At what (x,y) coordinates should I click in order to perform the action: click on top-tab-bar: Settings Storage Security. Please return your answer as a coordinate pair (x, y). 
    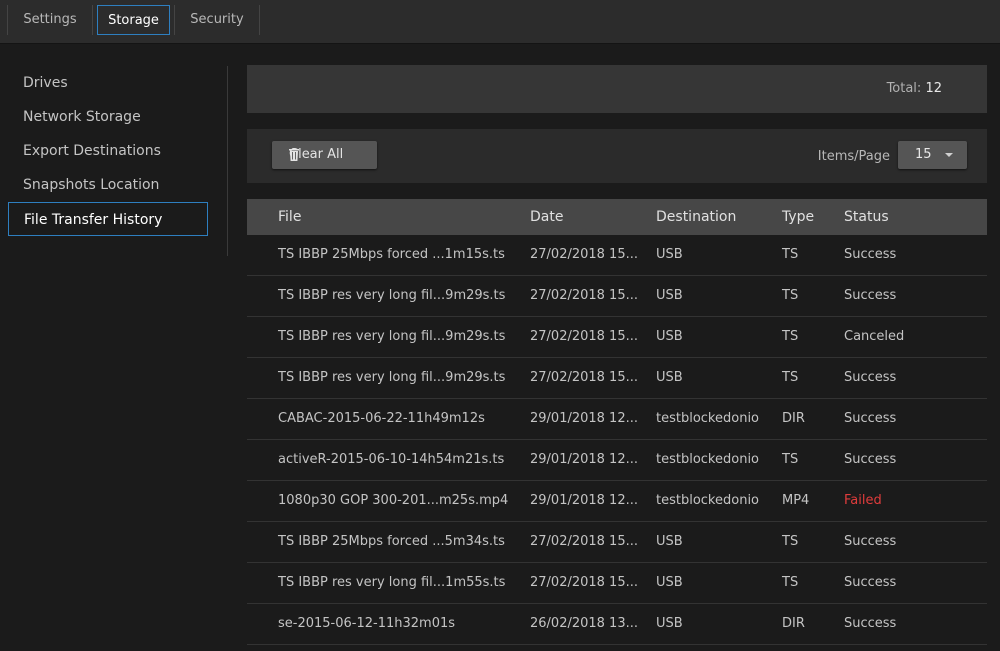
    Looking at the image, I should click on (500, 22).